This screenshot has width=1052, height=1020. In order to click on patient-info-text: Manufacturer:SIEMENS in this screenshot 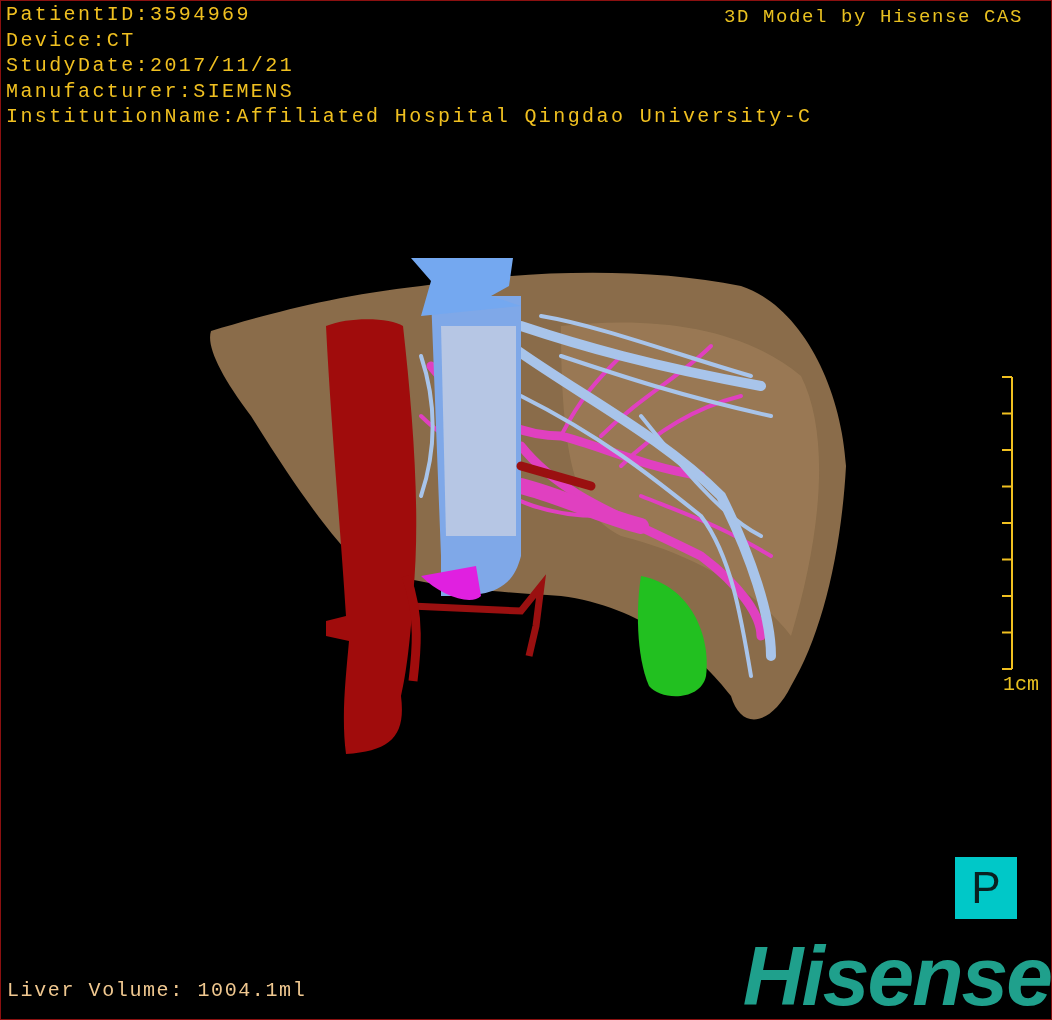, I will do `click(150, 91)`.